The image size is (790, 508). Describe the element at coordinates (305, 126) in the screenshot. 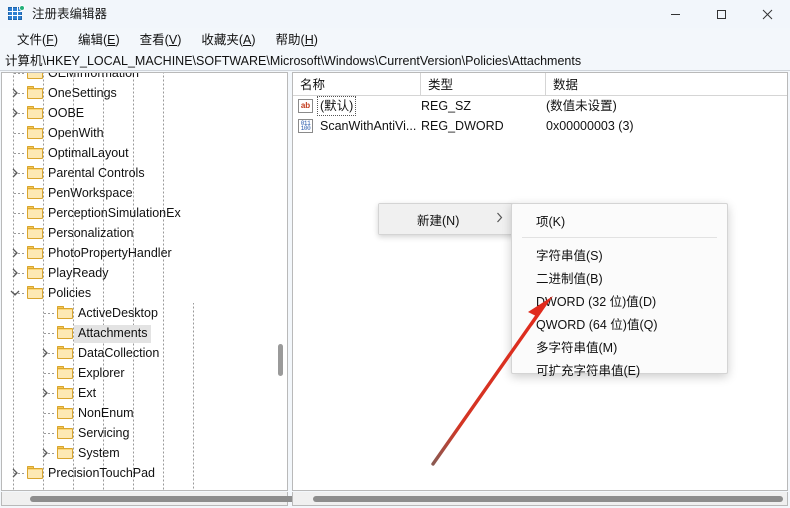

I see `dword-value-icon: 011 100` at that location.